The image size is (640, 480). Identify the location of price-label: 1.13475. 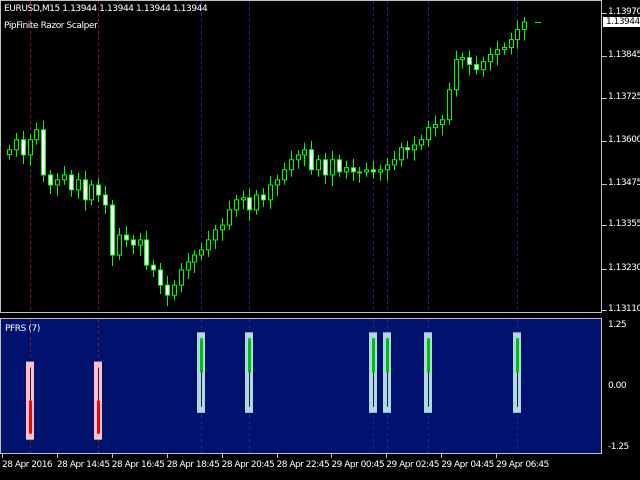
(624, 182).